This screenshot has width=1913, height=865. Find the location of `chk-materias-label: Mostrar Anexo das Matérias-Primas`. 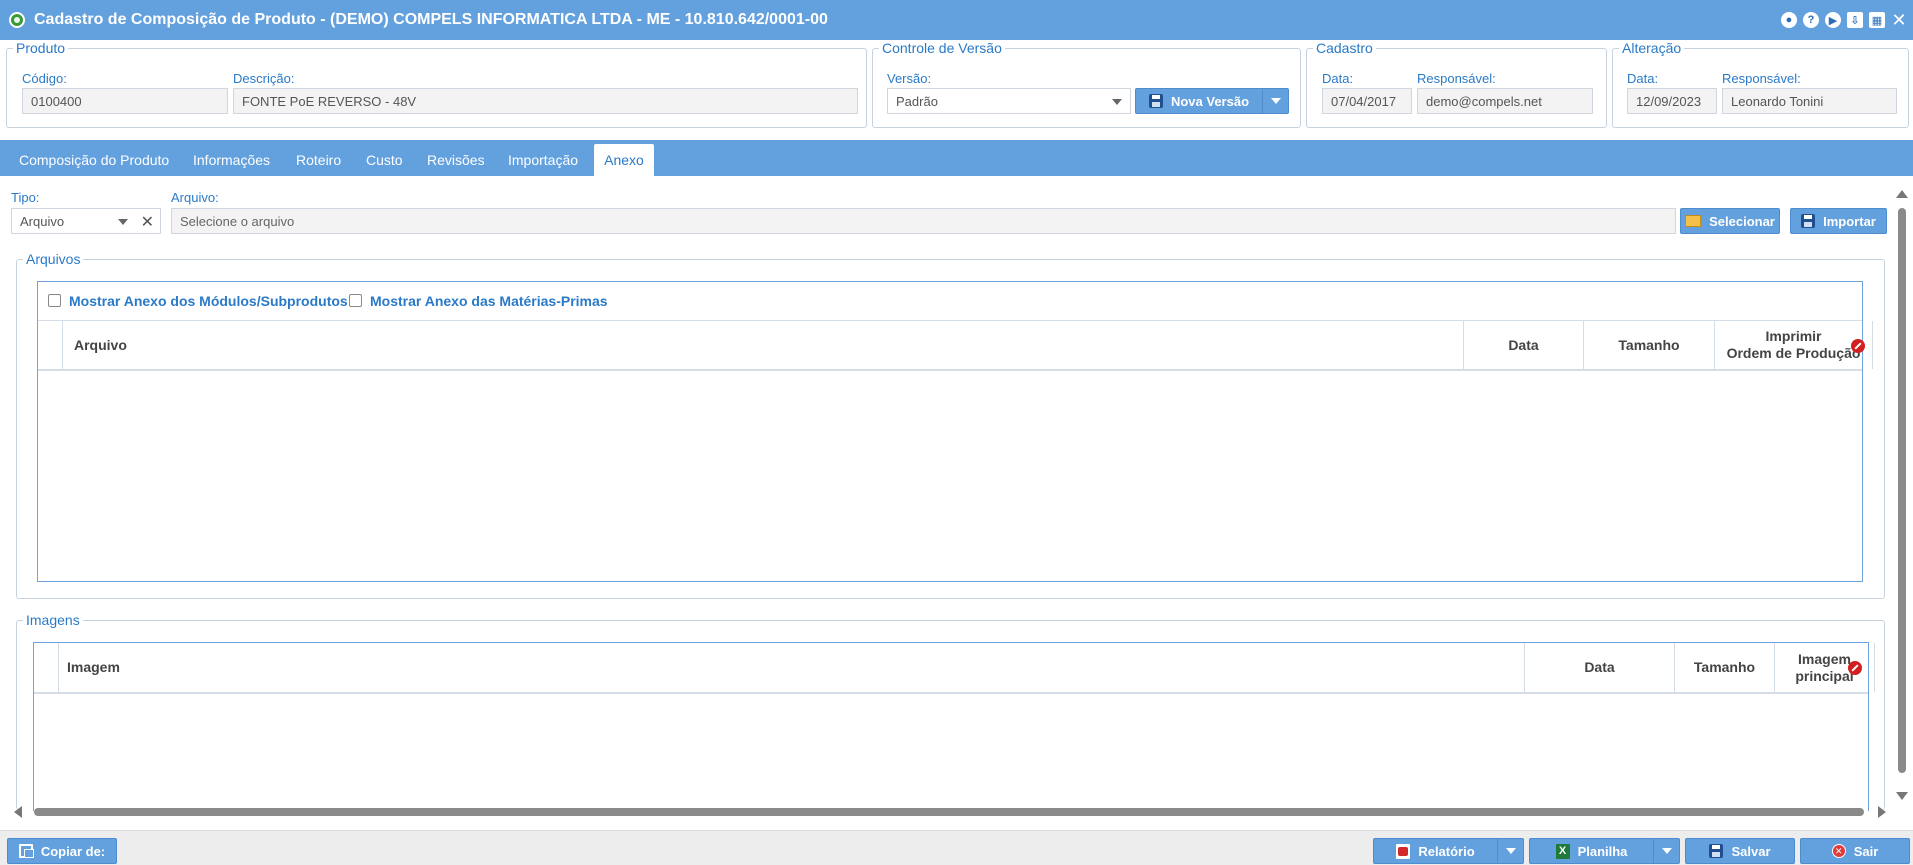

chk-materias-label: Mostrar Anexo das Matérias-Primas is located at coordinates (489, 301).